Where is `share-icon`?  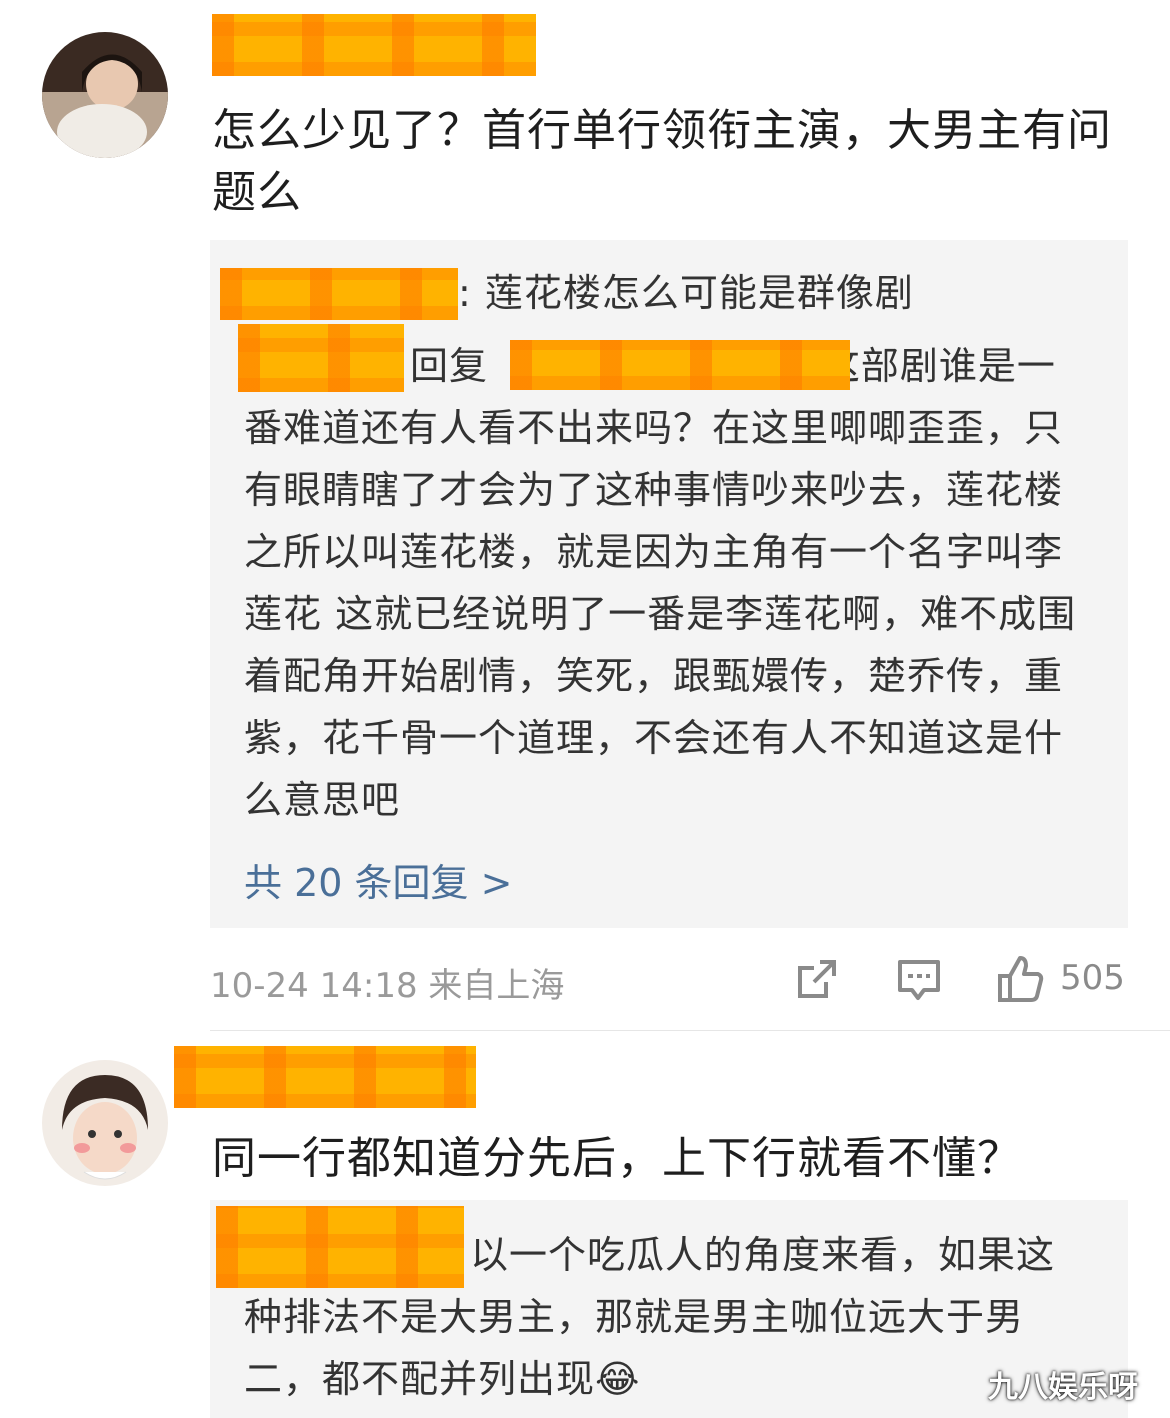
share-icon is located at coordinates (817, 980).